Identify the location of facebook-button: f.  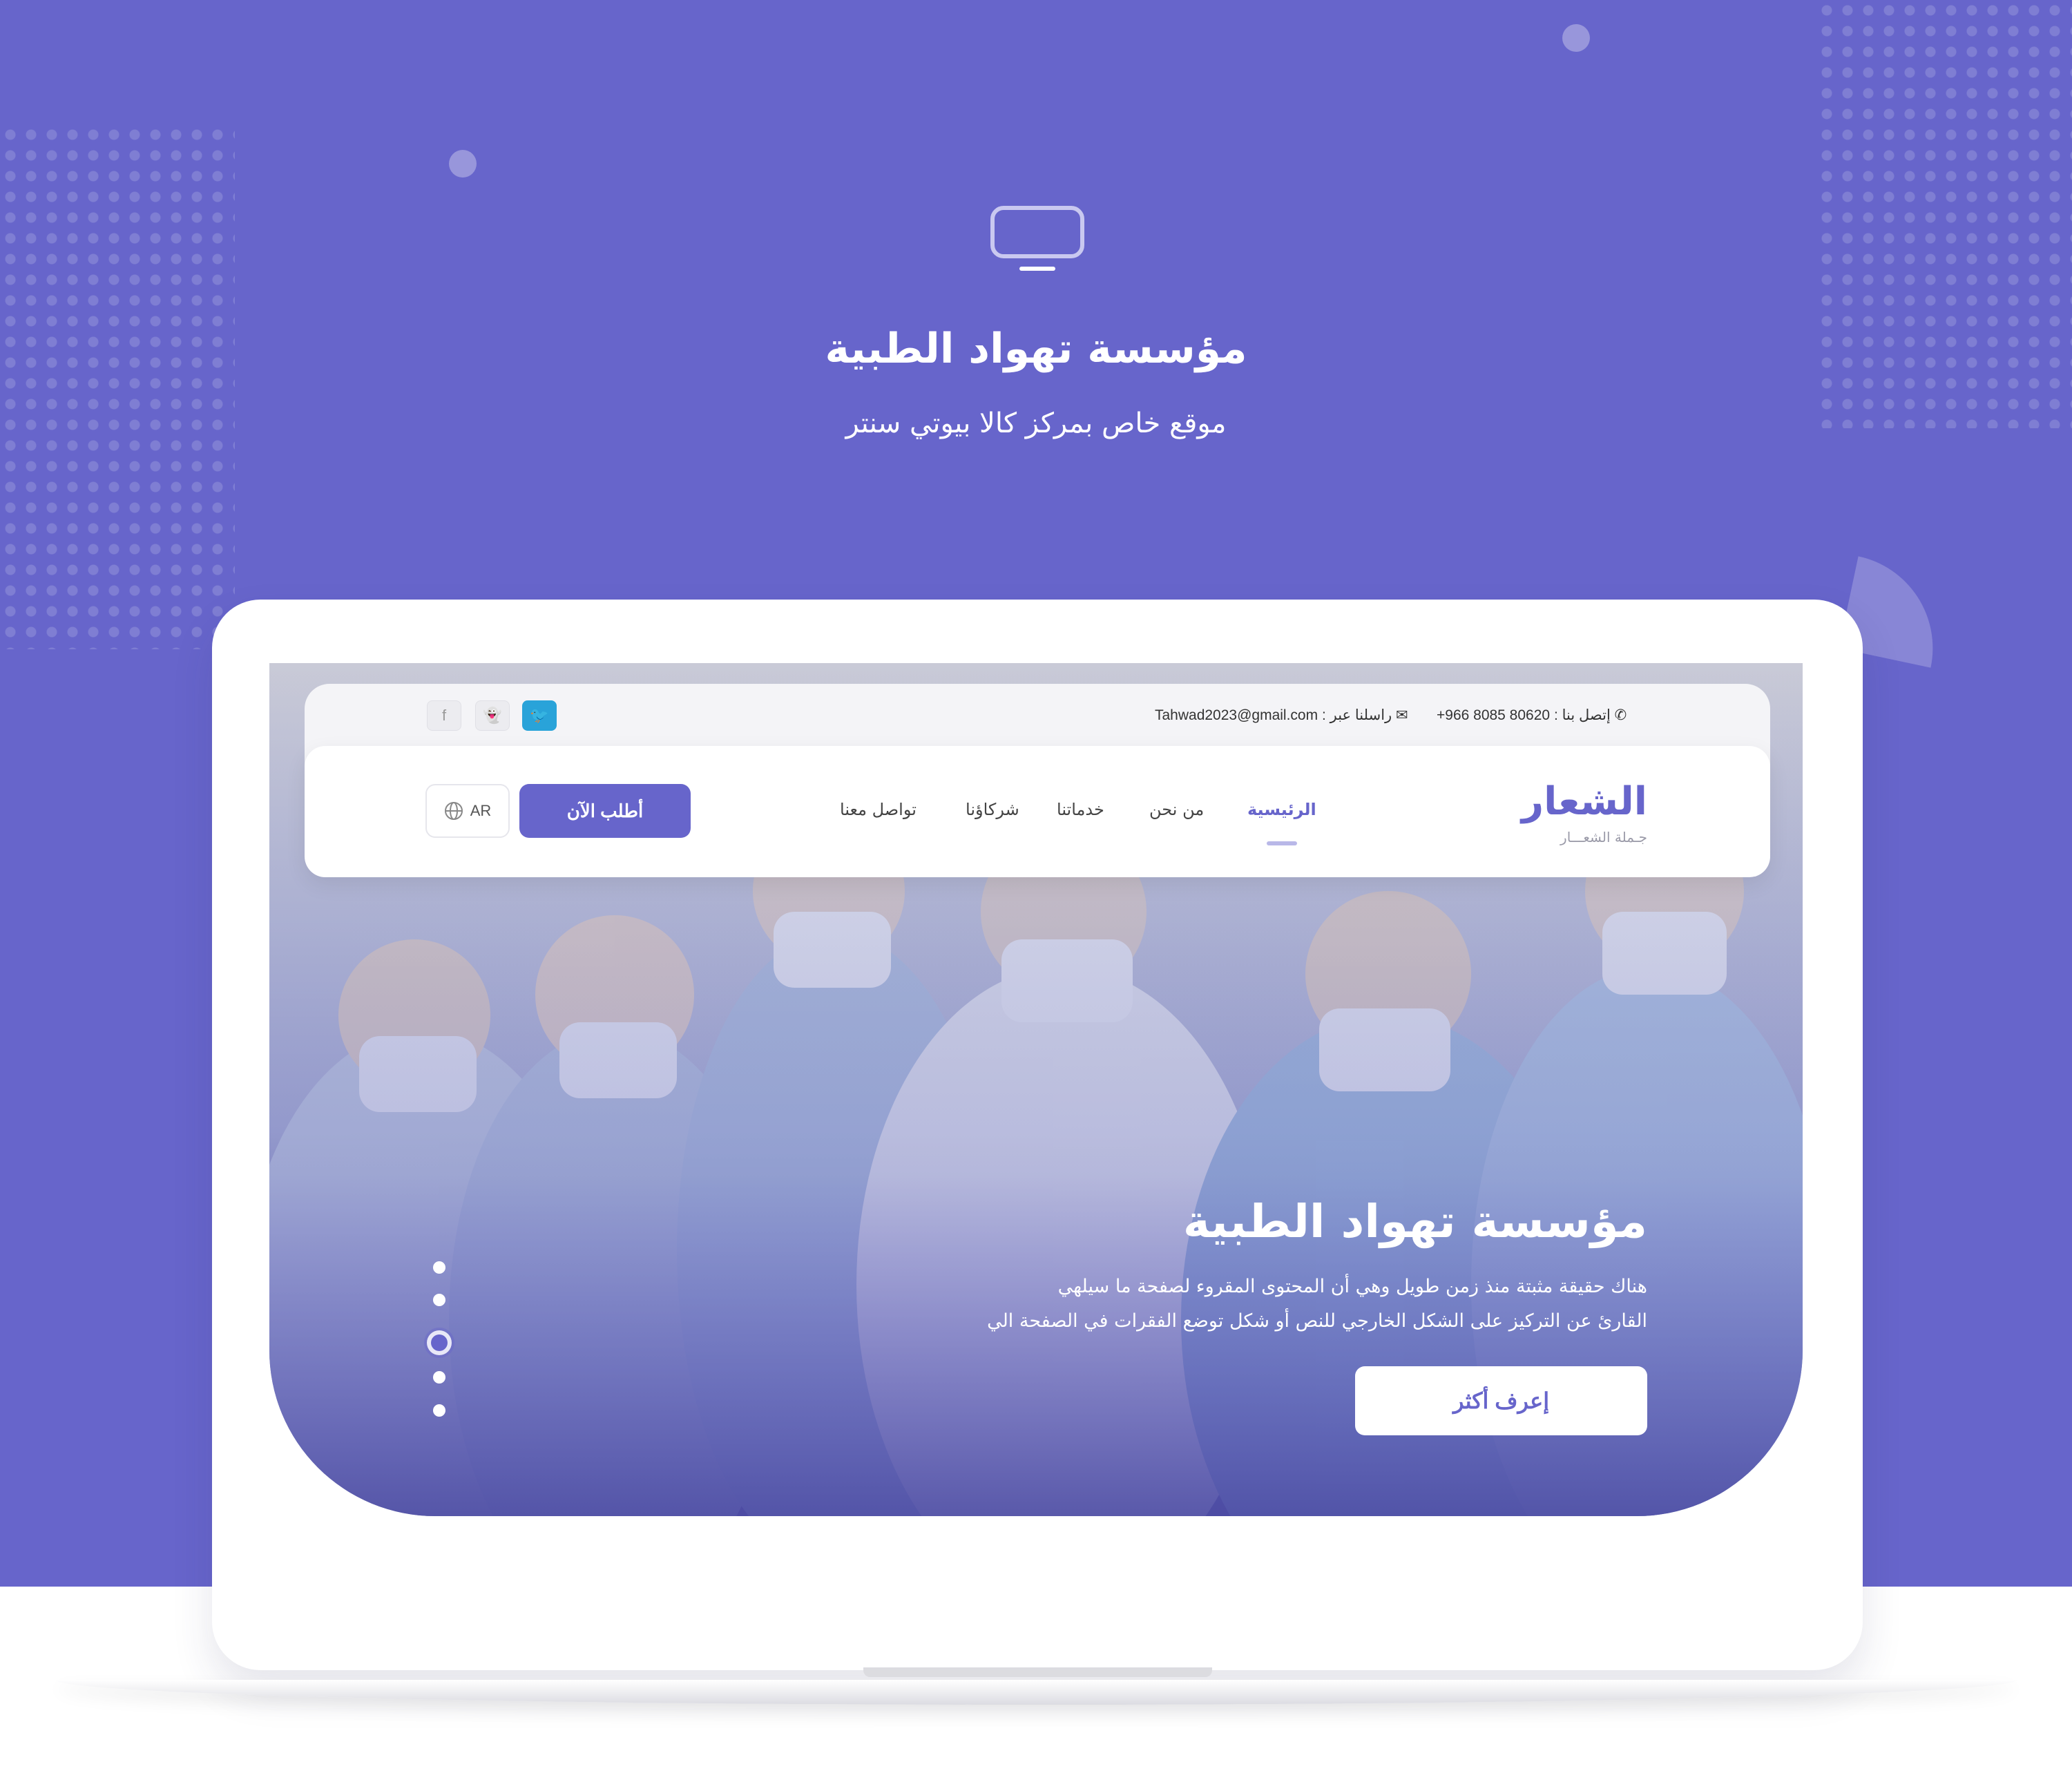
(444, 716).